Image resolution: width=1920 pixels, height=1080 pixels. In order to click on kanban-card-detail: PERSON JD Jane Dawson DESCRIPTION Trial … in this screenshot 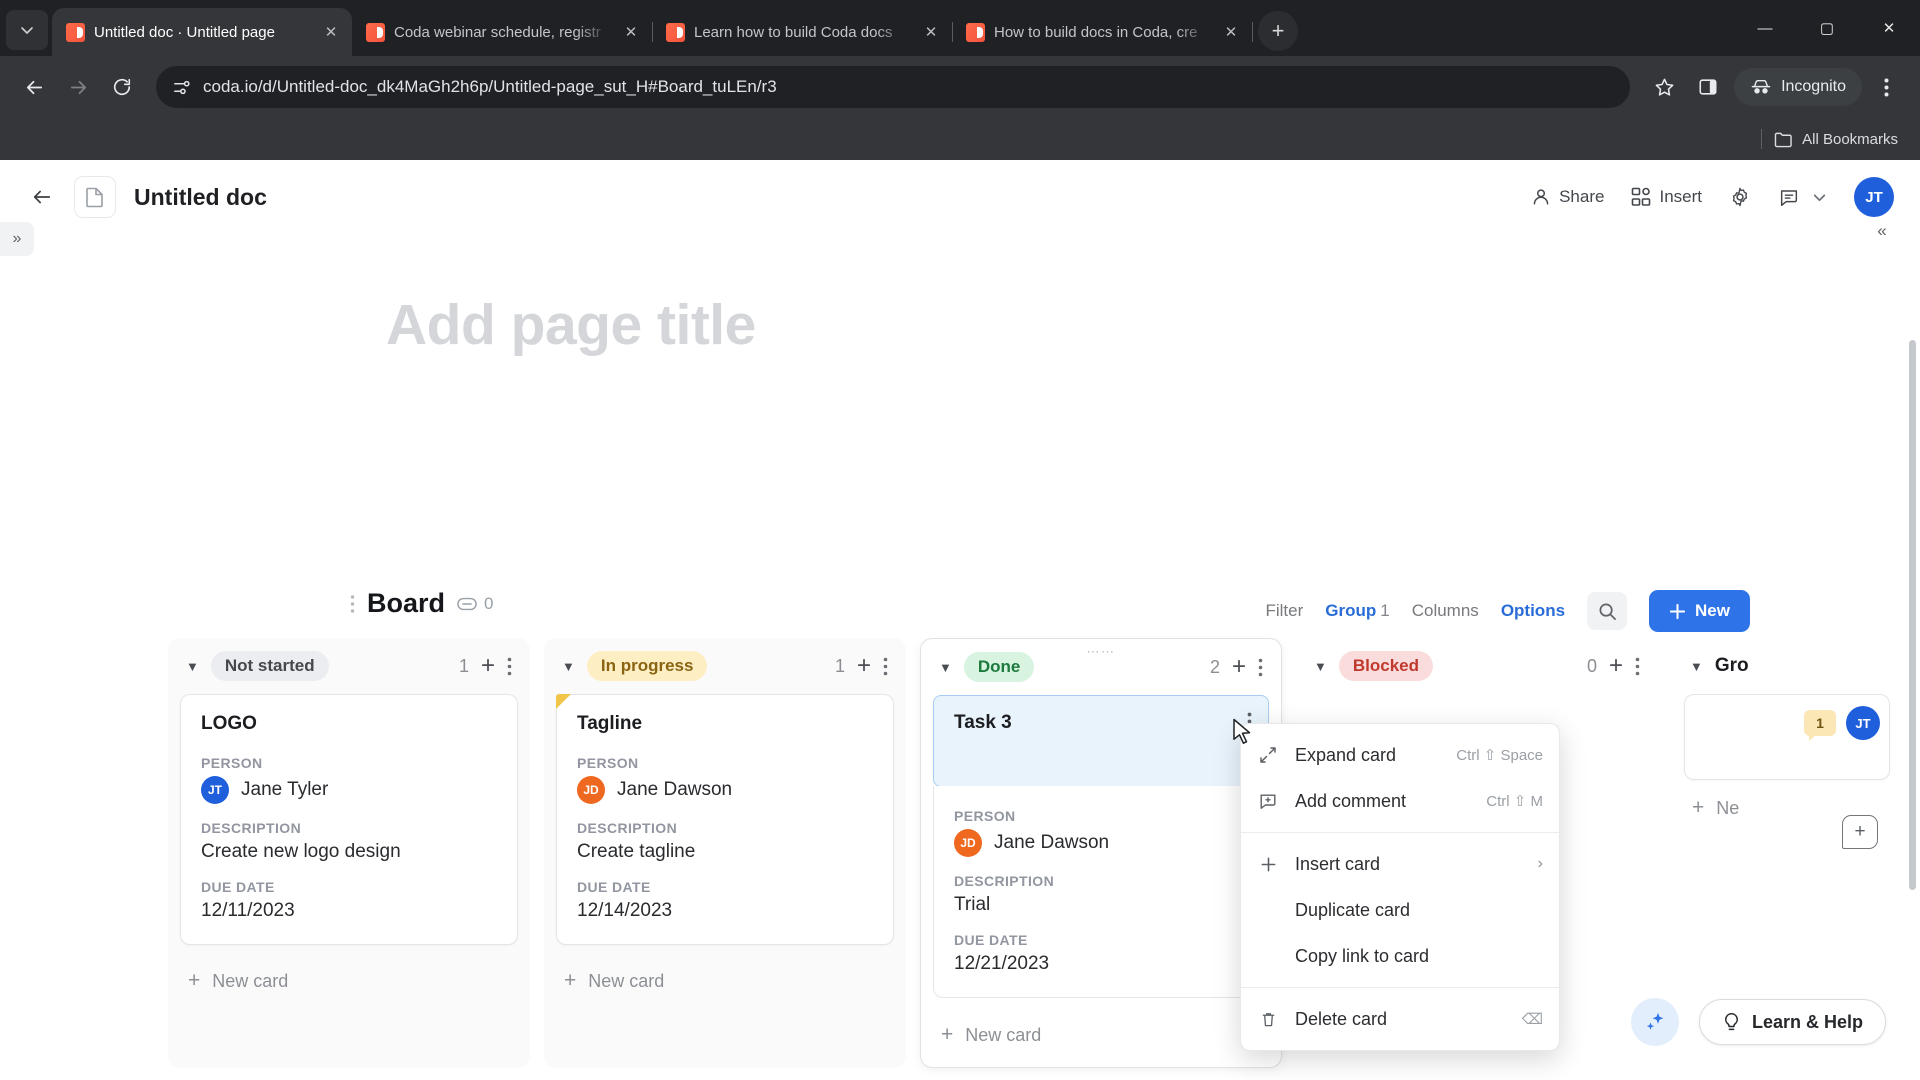, I will do `click(1101, 892)`.